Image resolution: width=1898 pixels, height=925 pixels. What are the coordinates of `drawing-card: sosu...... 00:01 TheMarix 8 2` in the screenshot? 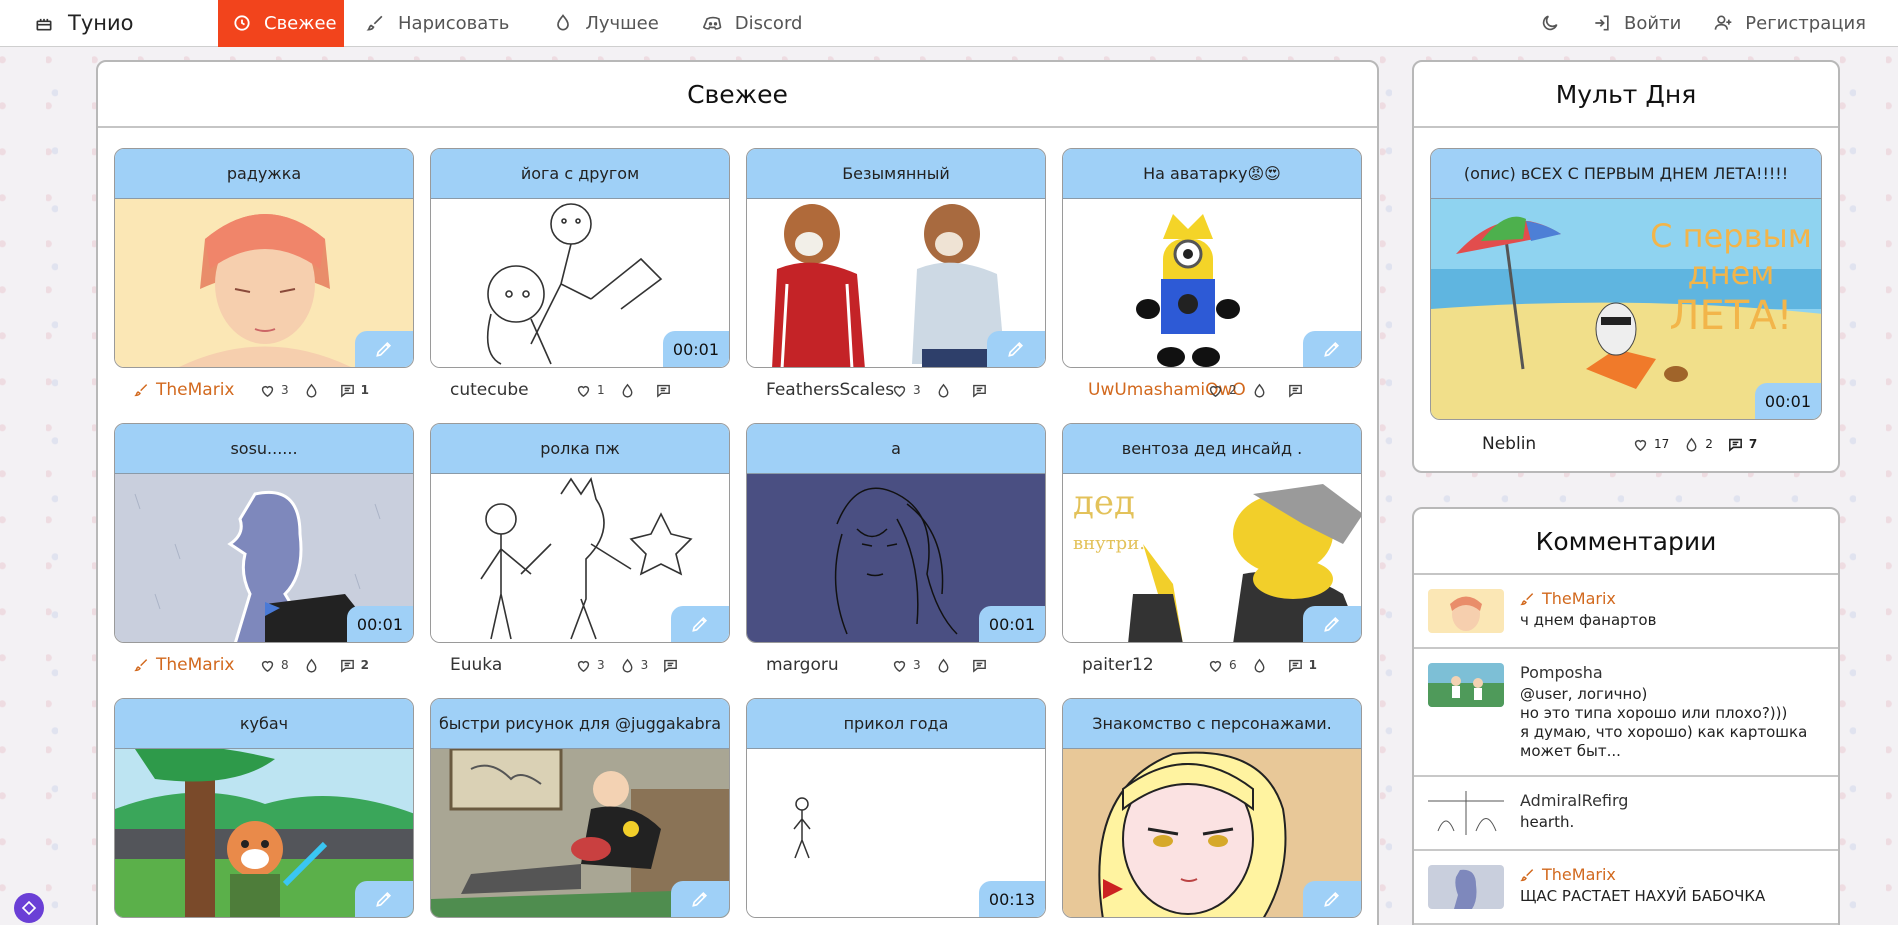 It's located at (264, 555).